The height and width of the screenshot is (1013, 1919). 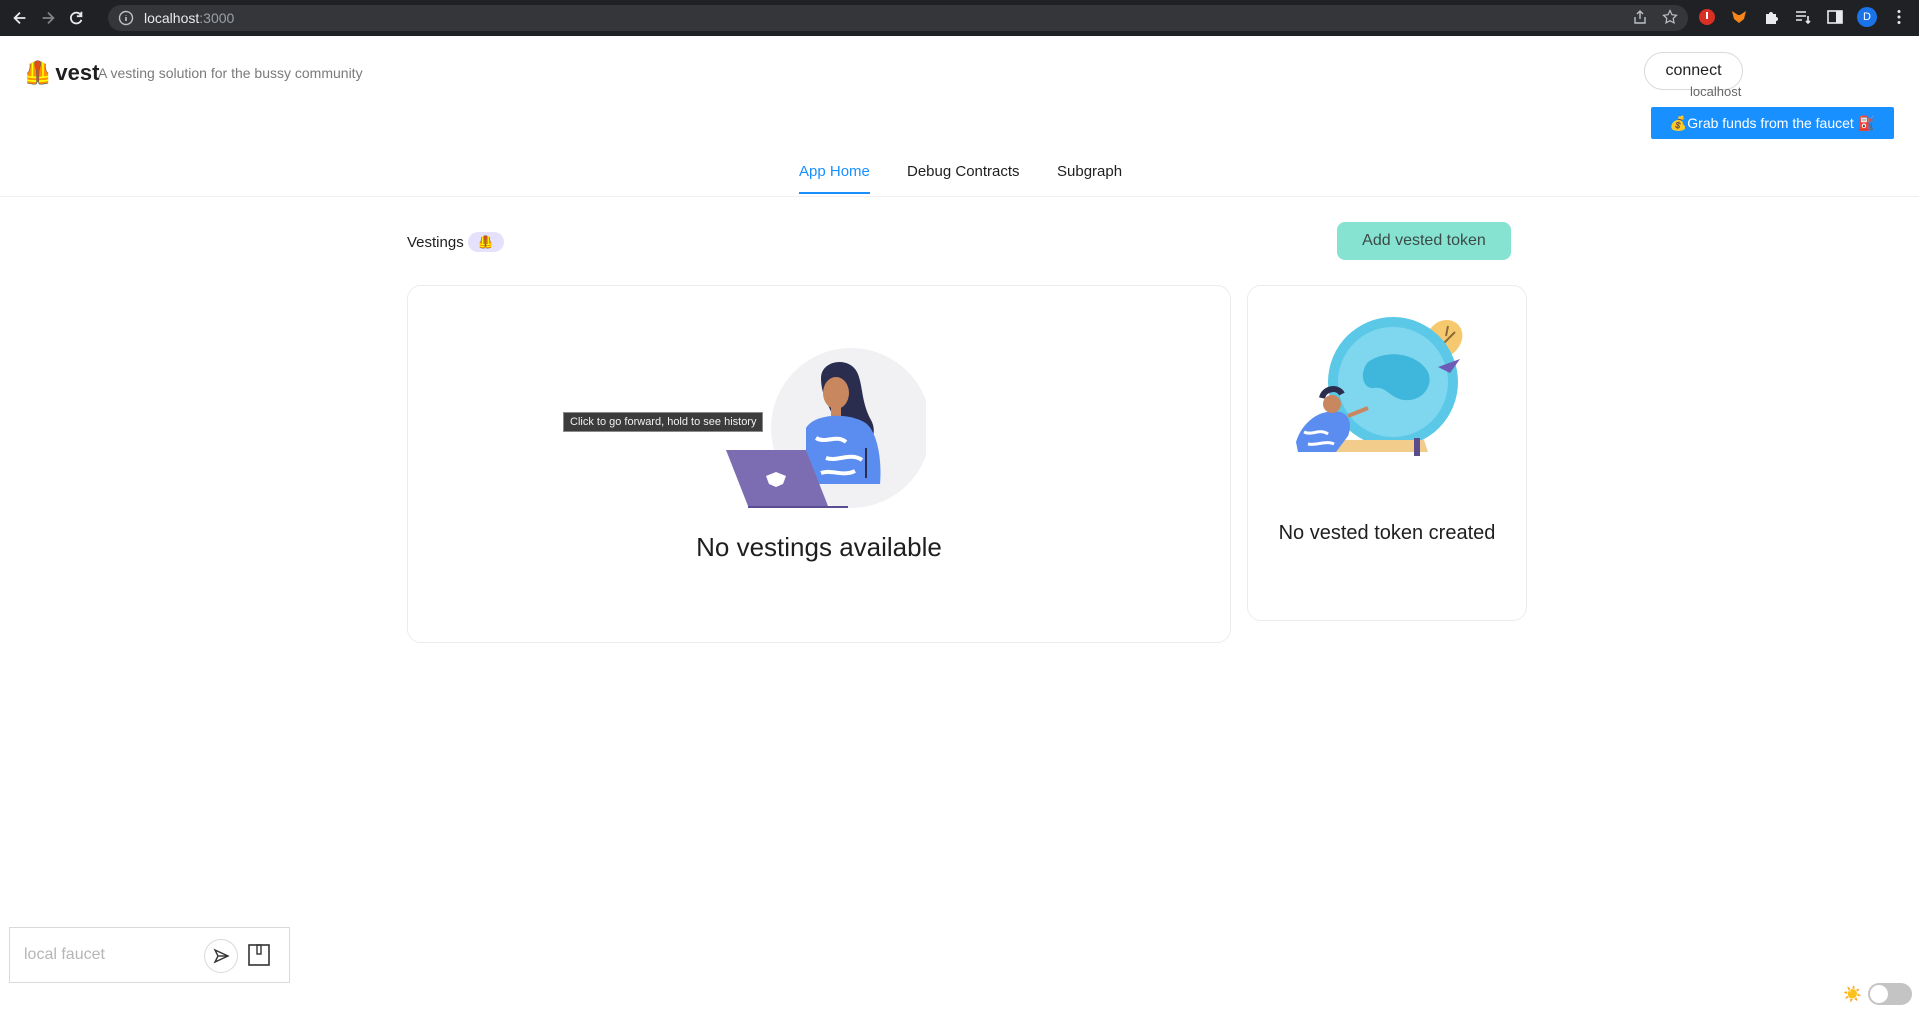 I want to click on side-panel-icon, so click(x=1835, y=17).